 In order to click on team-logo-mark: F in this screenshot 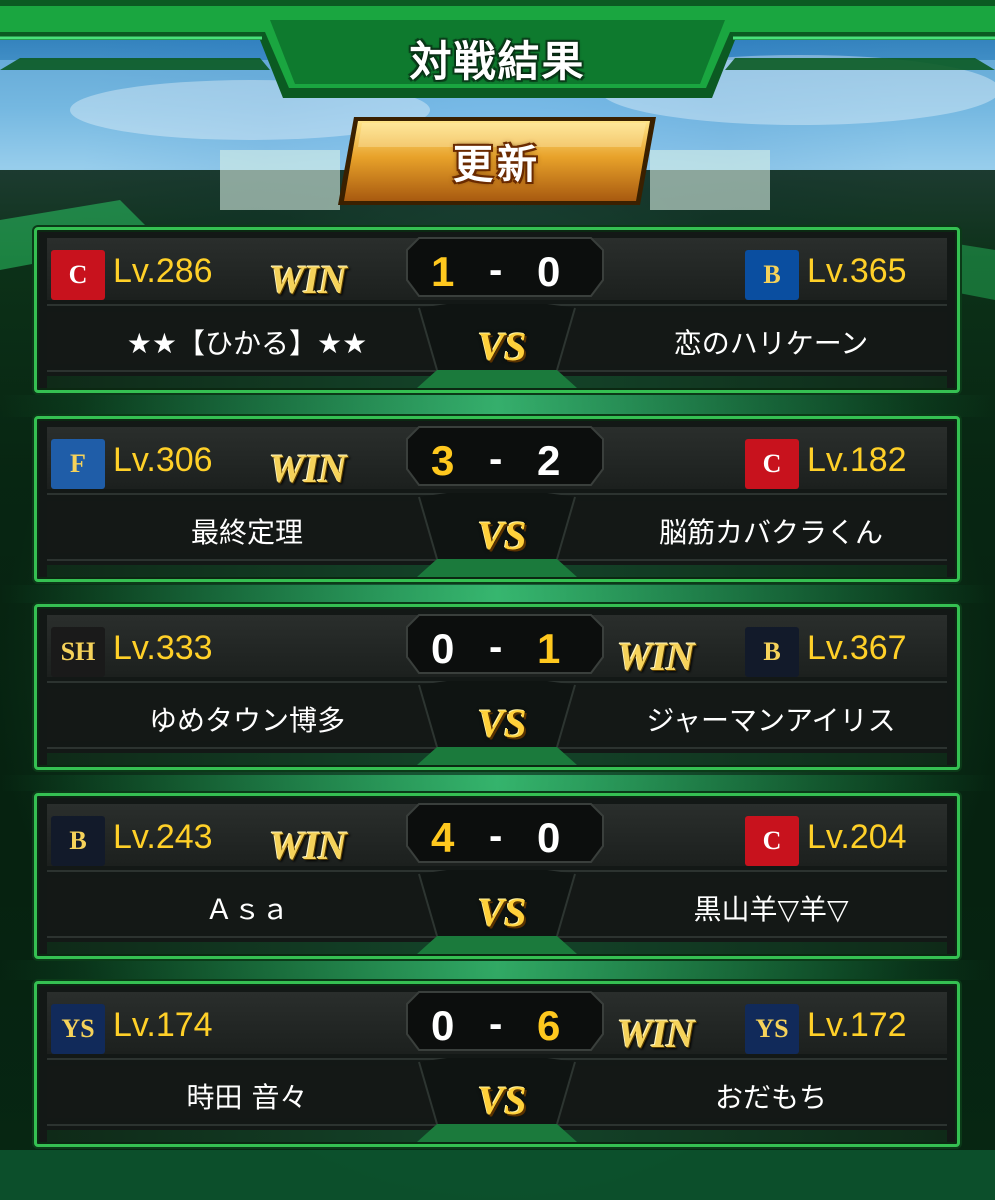, I will do `click(78, 463)`.